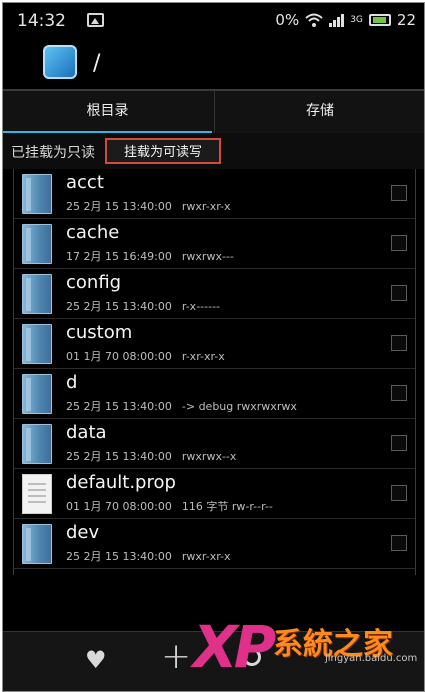 Image resolution: width=425 pixels, height=692 pixels. Describe the element at coordinates (214, 194) in the screenshot. I see `list-item: acct 25 2月 15 13:40:00 rwxr-xr-x` at that location.